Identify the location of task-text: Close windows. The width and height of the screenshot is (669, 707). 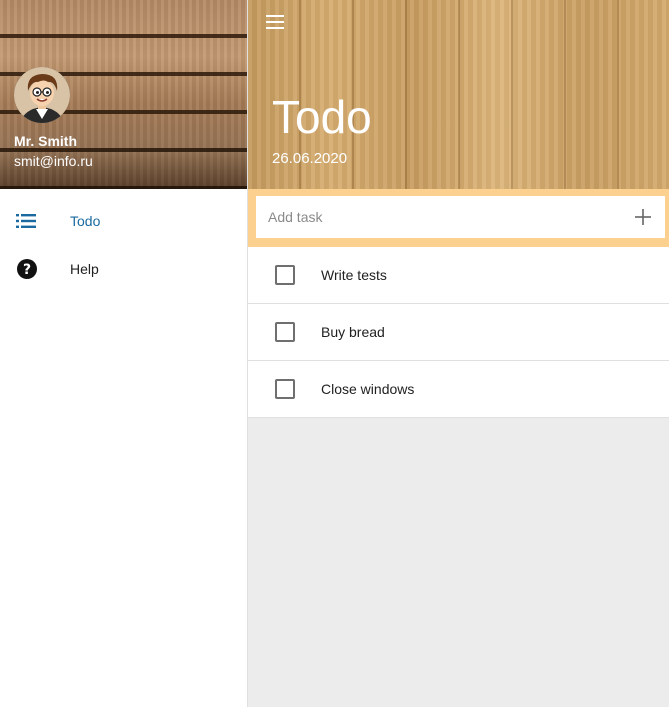
(368, 389).